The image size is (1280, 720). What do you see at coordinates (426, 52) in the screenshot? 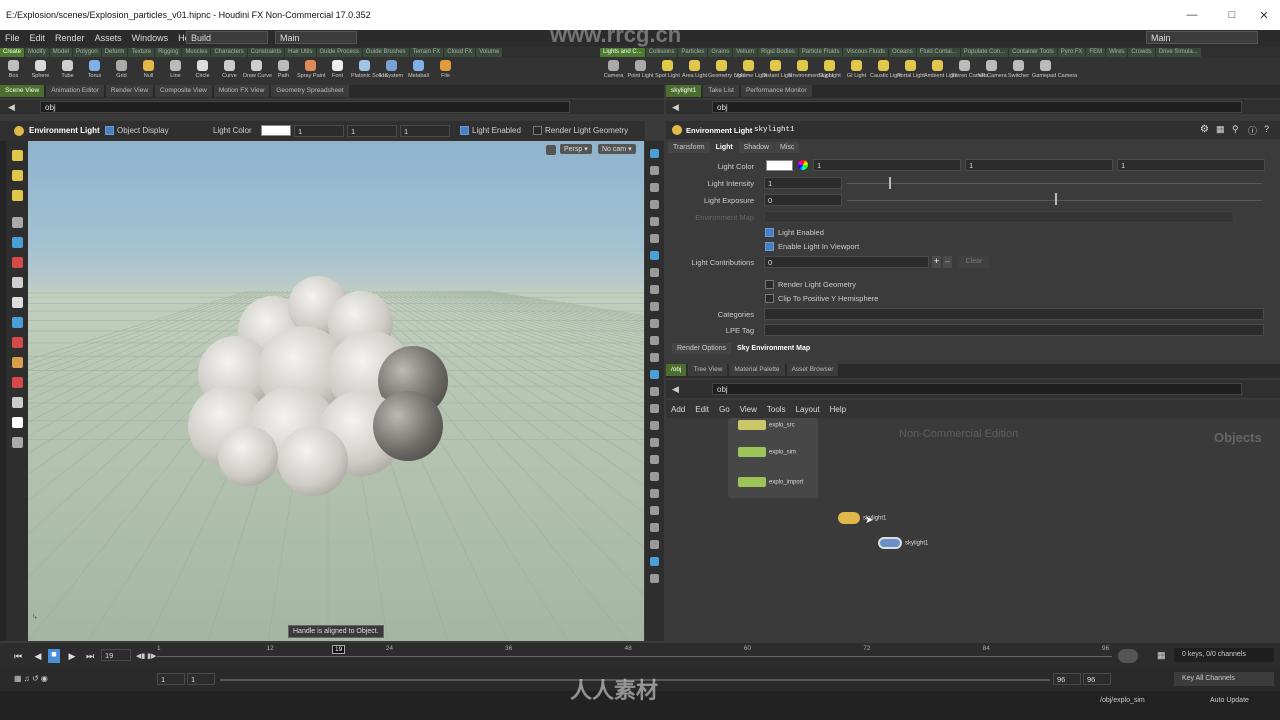
I see `shelf-tab-13: Terrain FX` at bounding box center [426, 52].